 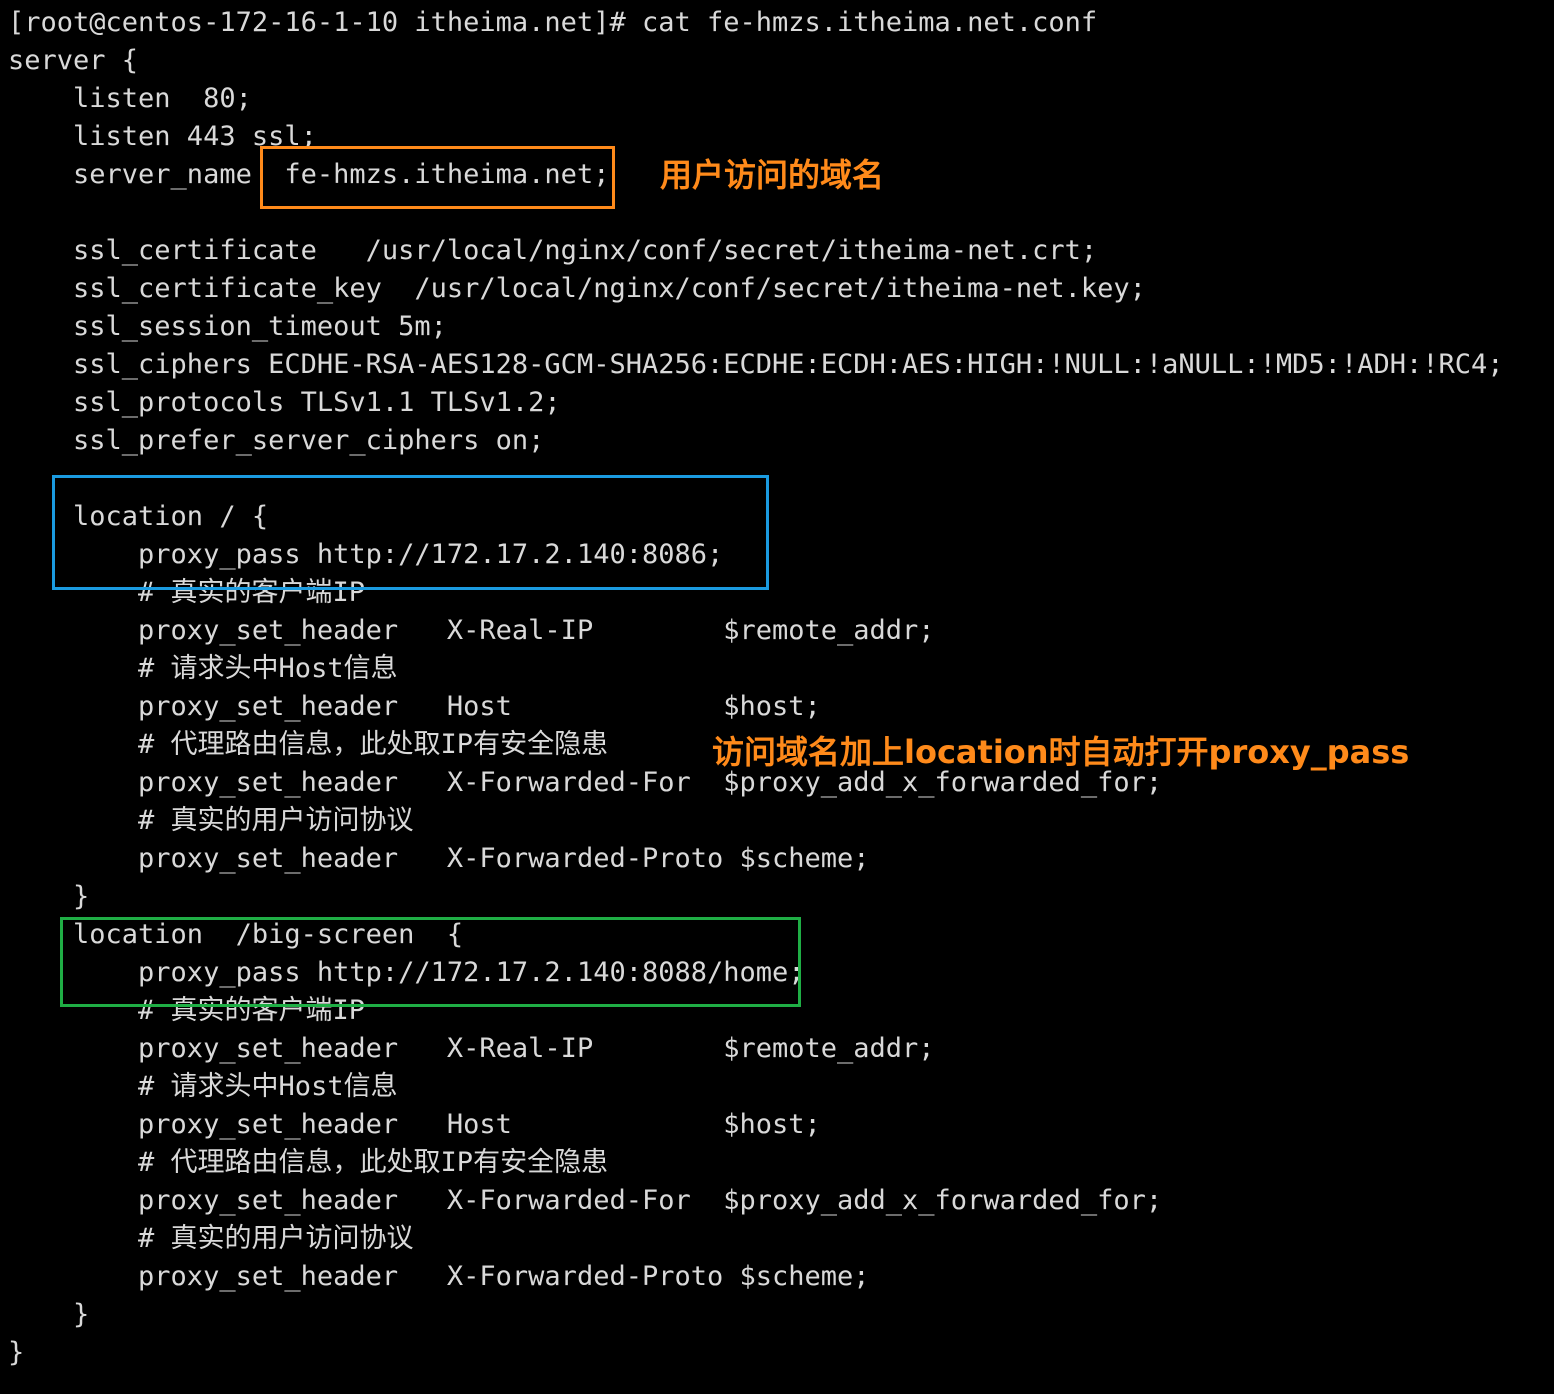 What do you see at coordinates (276, 440) in the screenshot?
I see `terminal-line: ssl_prefer_server_ciphers on;` at bounding box center [276, 440].